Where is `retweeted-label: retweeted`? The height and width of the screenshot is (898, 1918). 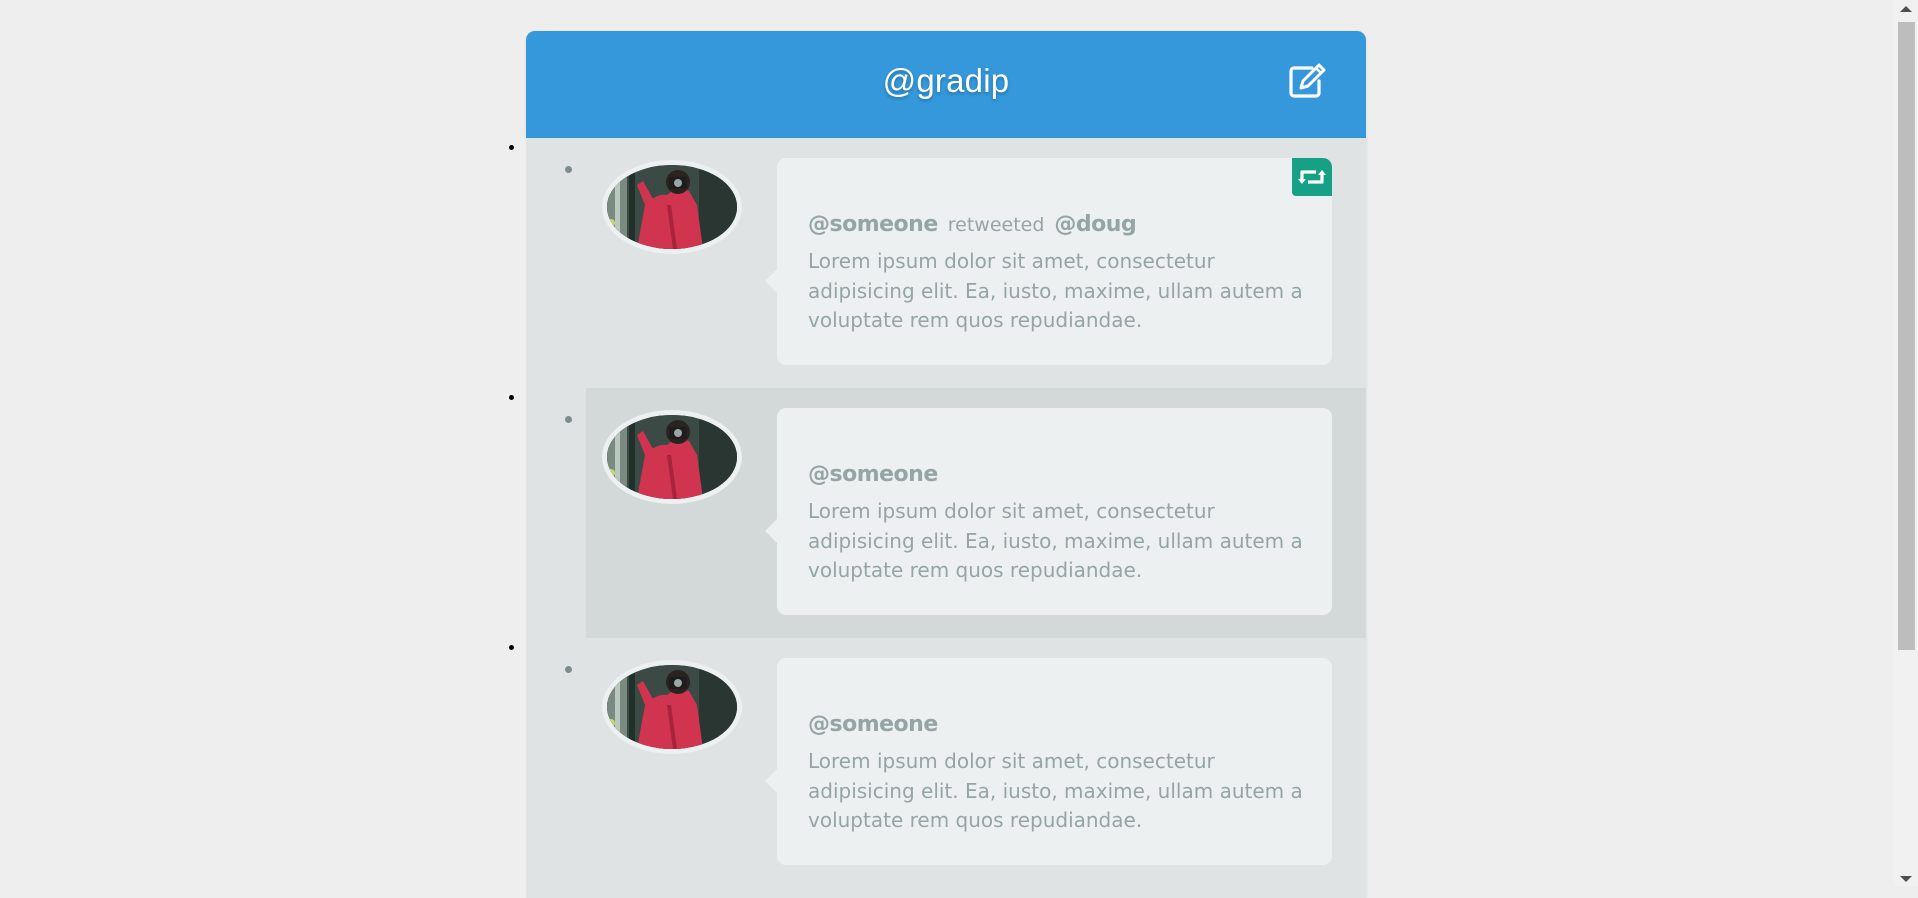
retweeted-label: retweeted is located at coordinates (996, 225).